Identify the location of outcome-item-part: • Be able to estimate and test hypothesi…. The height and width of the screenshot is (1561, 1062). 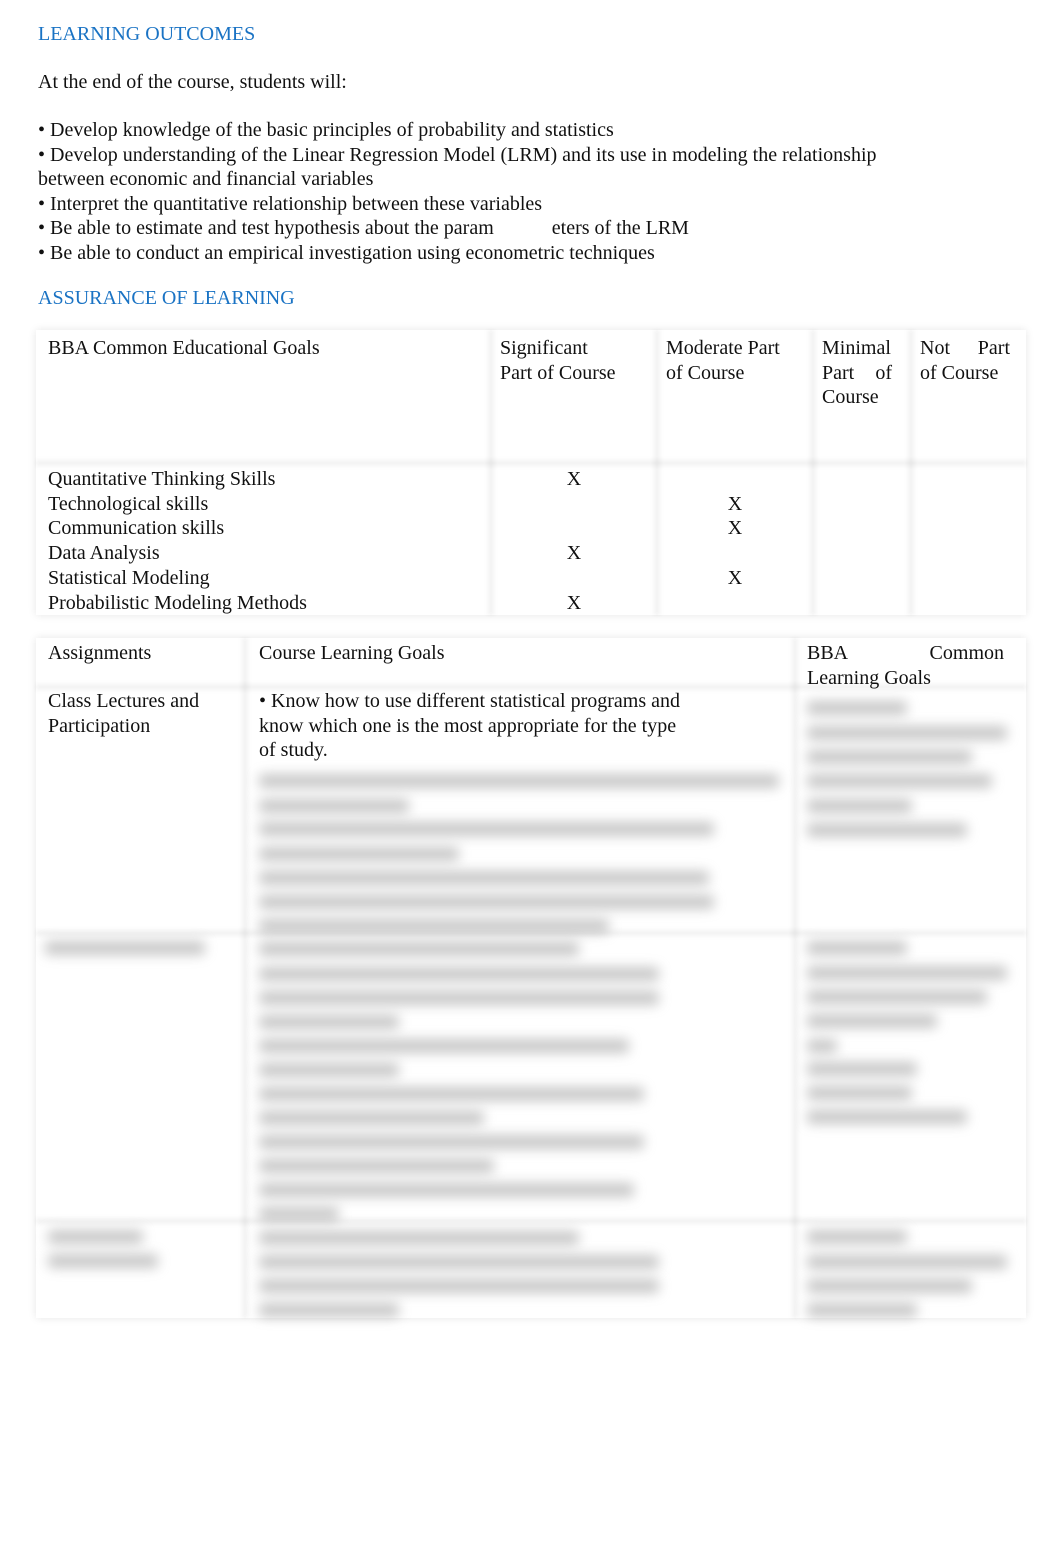
(266, 228).